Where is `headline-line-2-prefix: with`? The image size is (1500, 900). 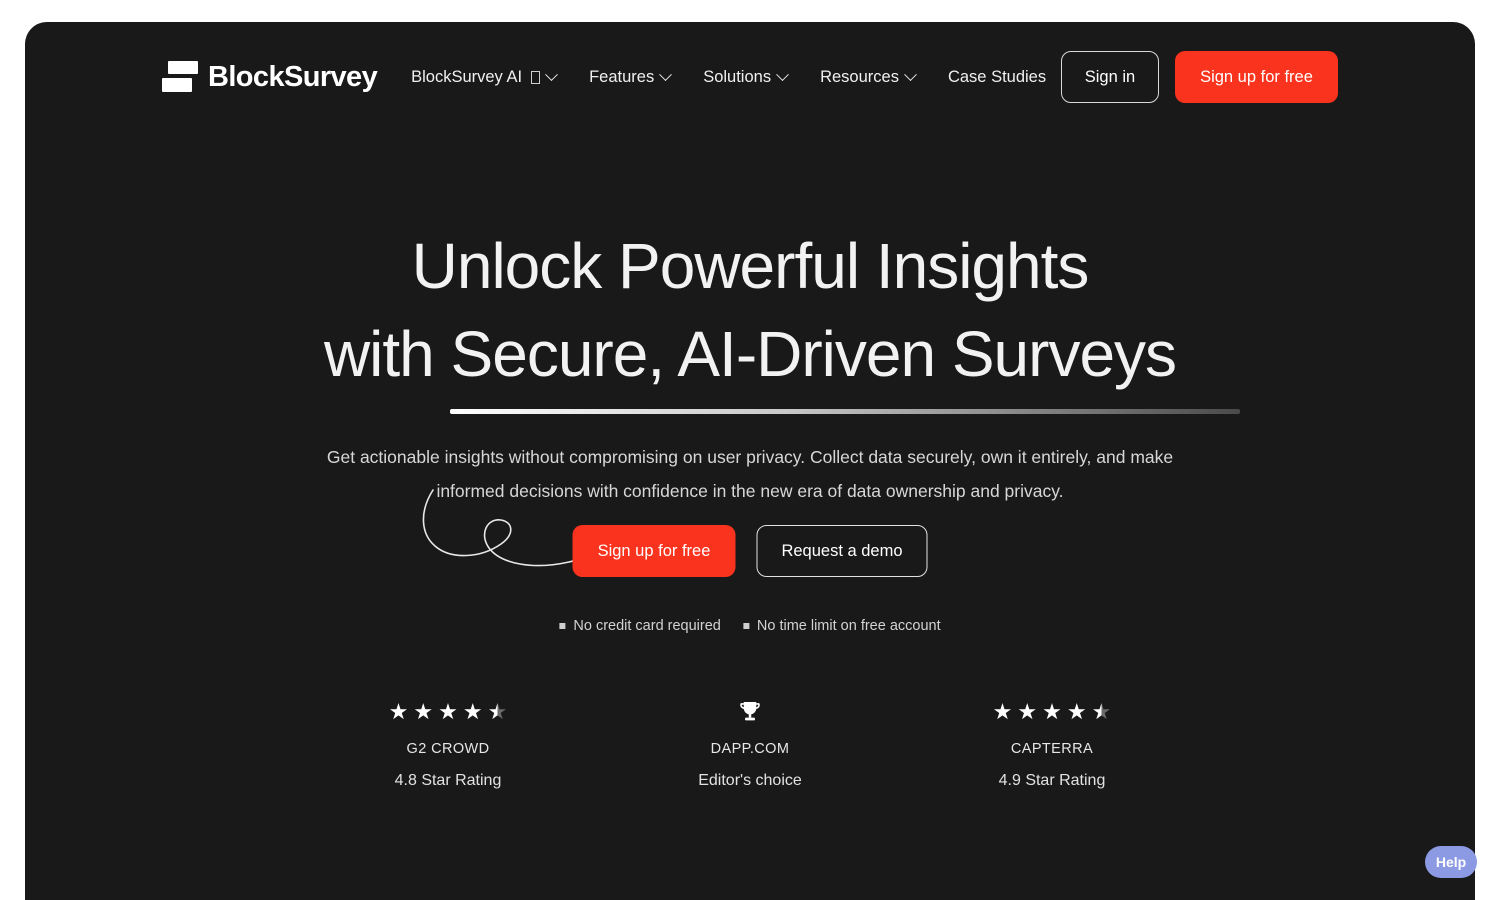 headline-line-2-prefix: with is located at coordinates (387, 354).